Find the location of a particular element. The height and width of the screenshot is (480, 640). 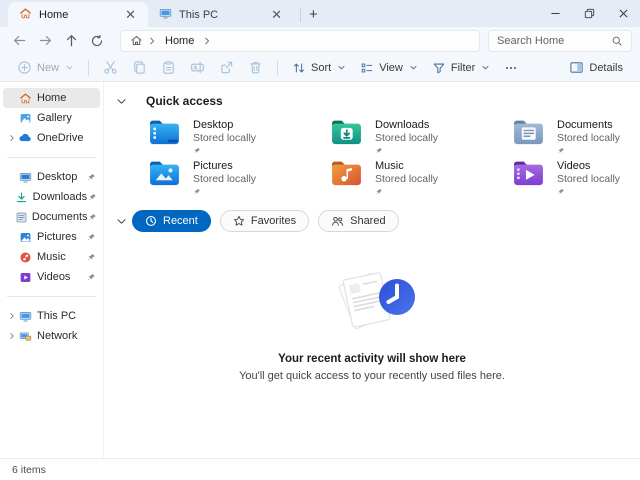

search-box is located at coordinates (560, 40).